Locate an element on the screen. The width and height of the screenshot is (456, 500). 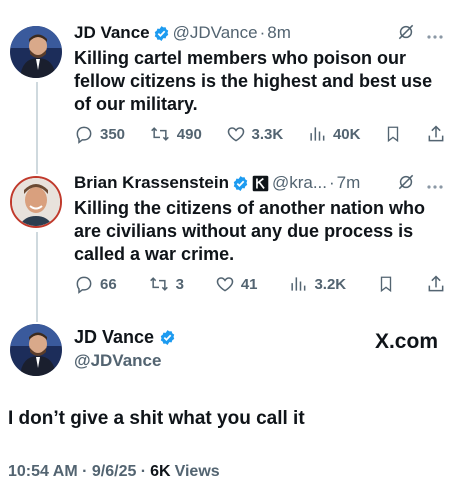
retweet-button: 490 is located at coordinates (175, 134).